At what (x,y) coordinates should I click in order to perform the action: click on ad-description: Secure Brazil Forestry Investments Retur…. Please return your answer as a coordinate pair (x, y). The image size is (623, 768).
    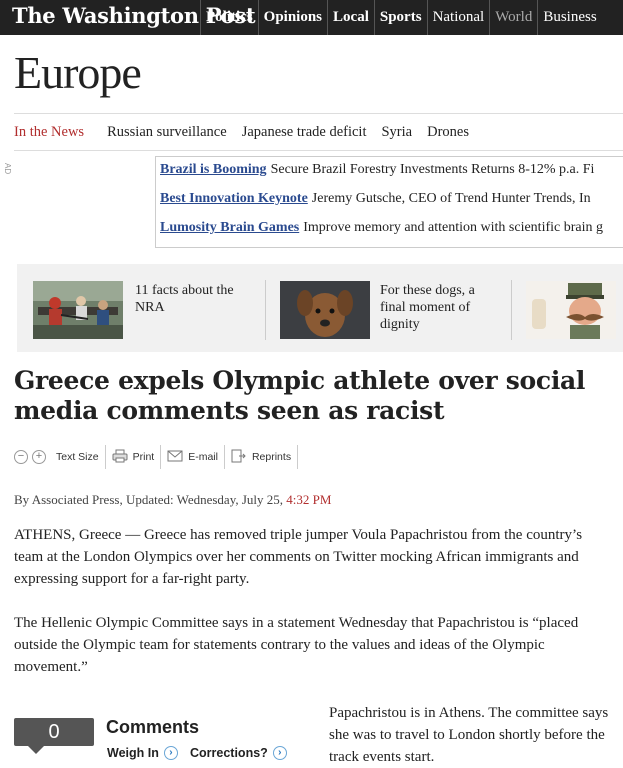
    Looking at the image, I should click on (432, 169).